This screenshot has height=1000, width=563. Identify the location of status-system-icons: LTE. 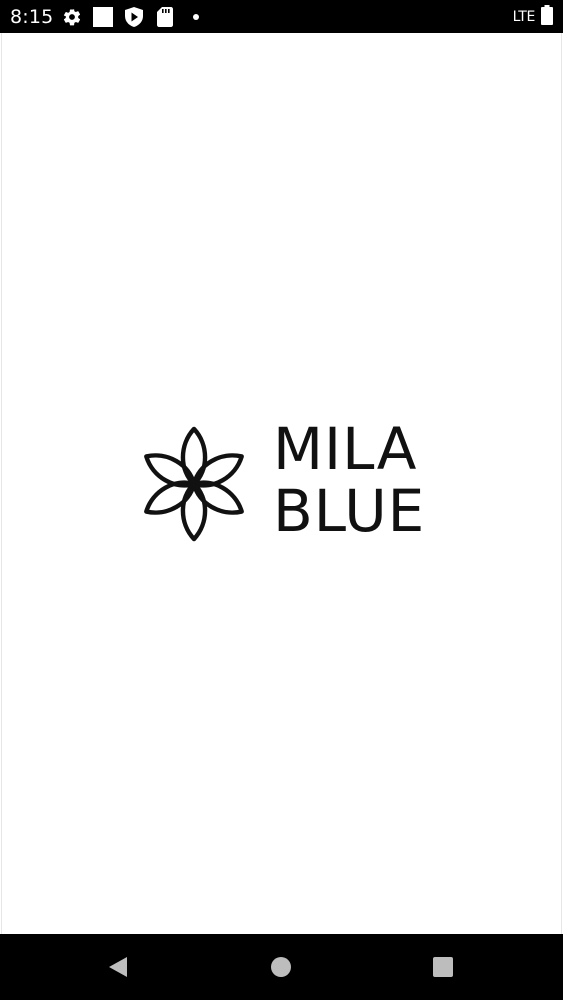
(532, 17).